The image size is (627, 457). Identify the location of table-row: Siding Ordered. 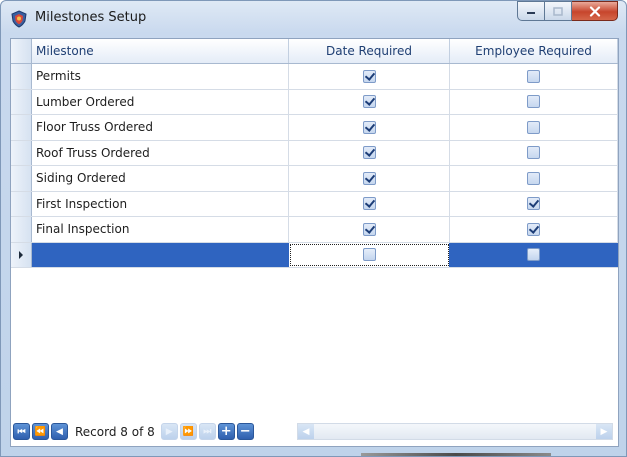
(314, 179).